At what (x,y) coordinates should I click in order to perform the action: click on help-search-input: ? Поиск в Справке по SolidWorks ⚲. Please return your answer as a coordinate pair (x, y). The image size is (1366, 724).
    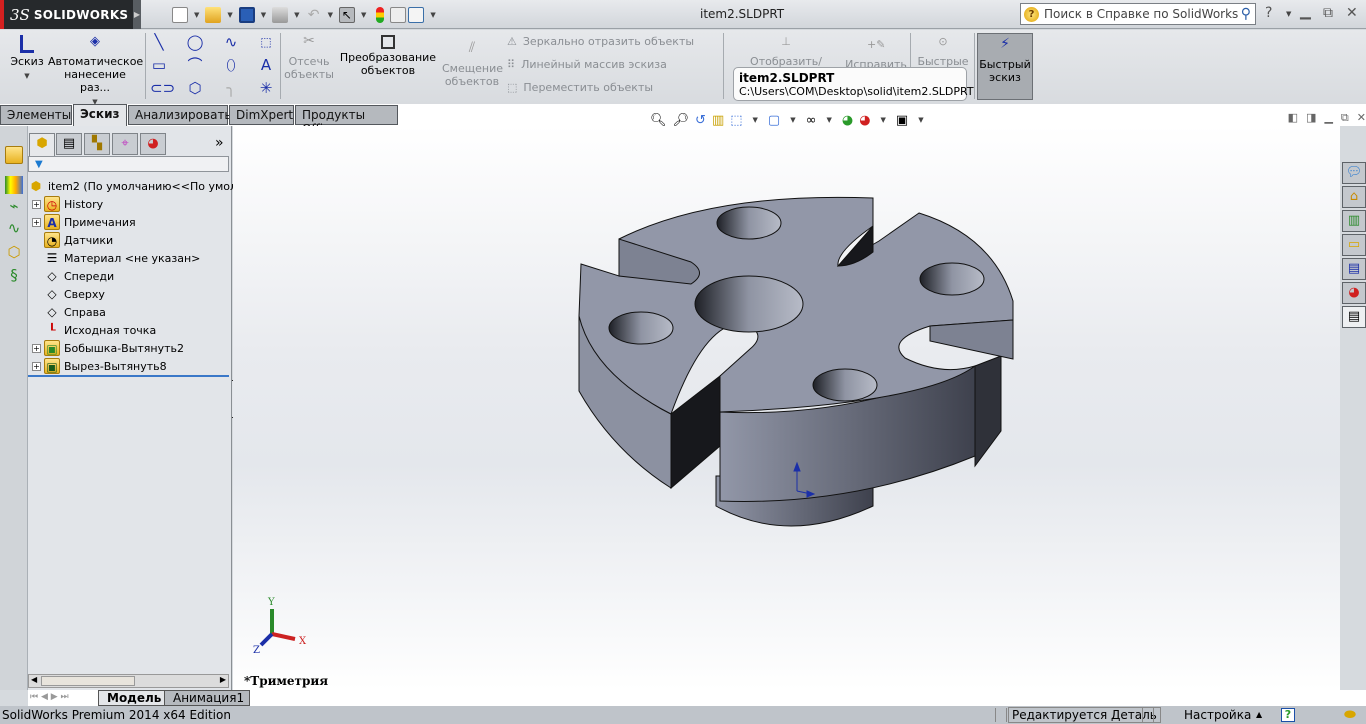
    Looking at the image, I should click on (1138, 14).